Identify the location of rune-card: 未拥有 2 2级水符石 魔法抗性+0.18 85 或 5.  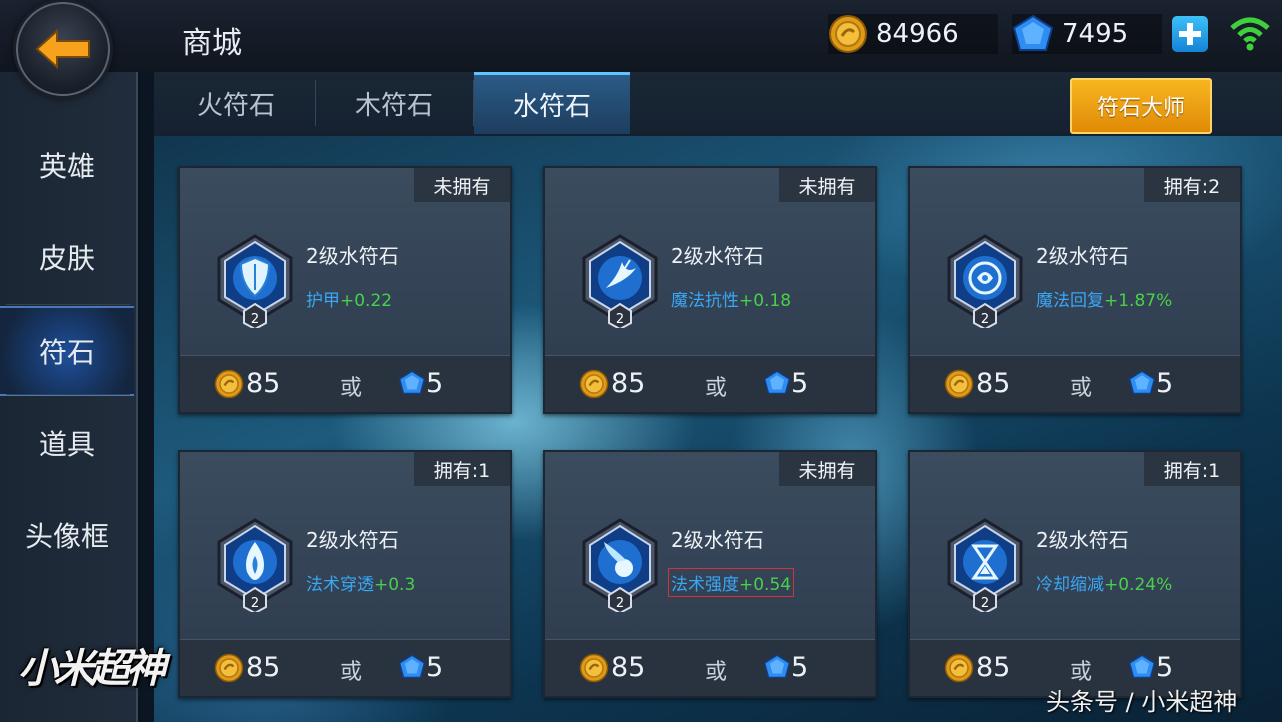
(710, 290).